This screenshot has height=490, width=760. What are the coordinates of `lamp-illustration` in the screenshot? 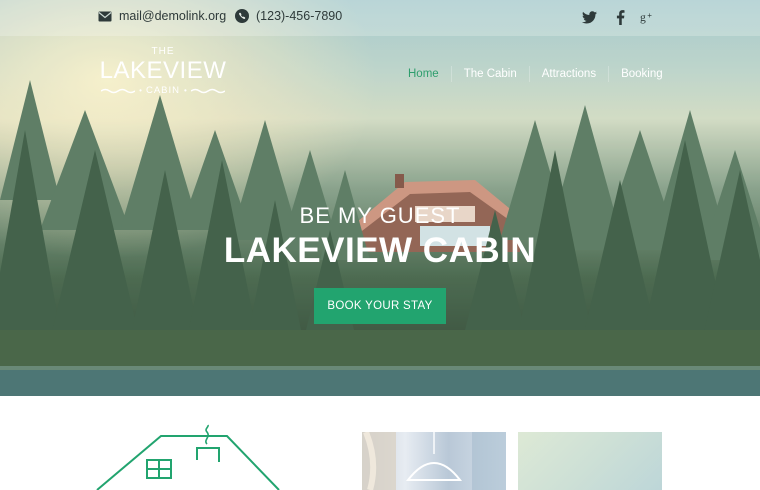 It's located at (434, 461).